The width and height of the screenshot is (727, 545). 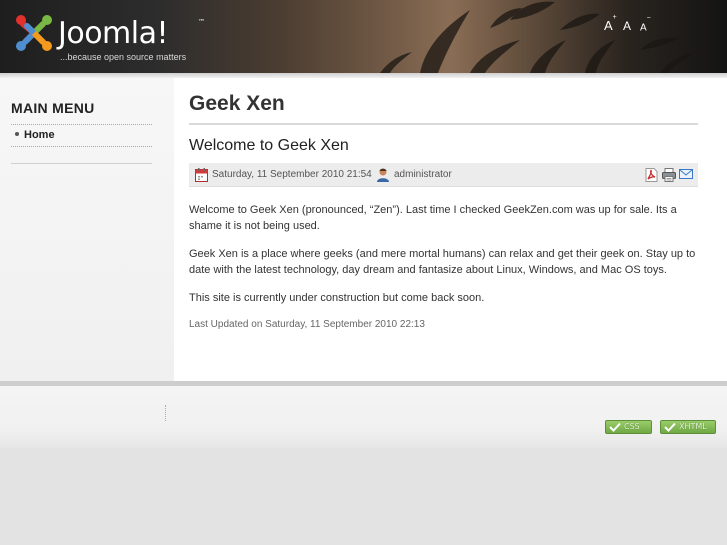 I want to click on main-menu-title: MAIN MENU, so click(x=53, y=108).